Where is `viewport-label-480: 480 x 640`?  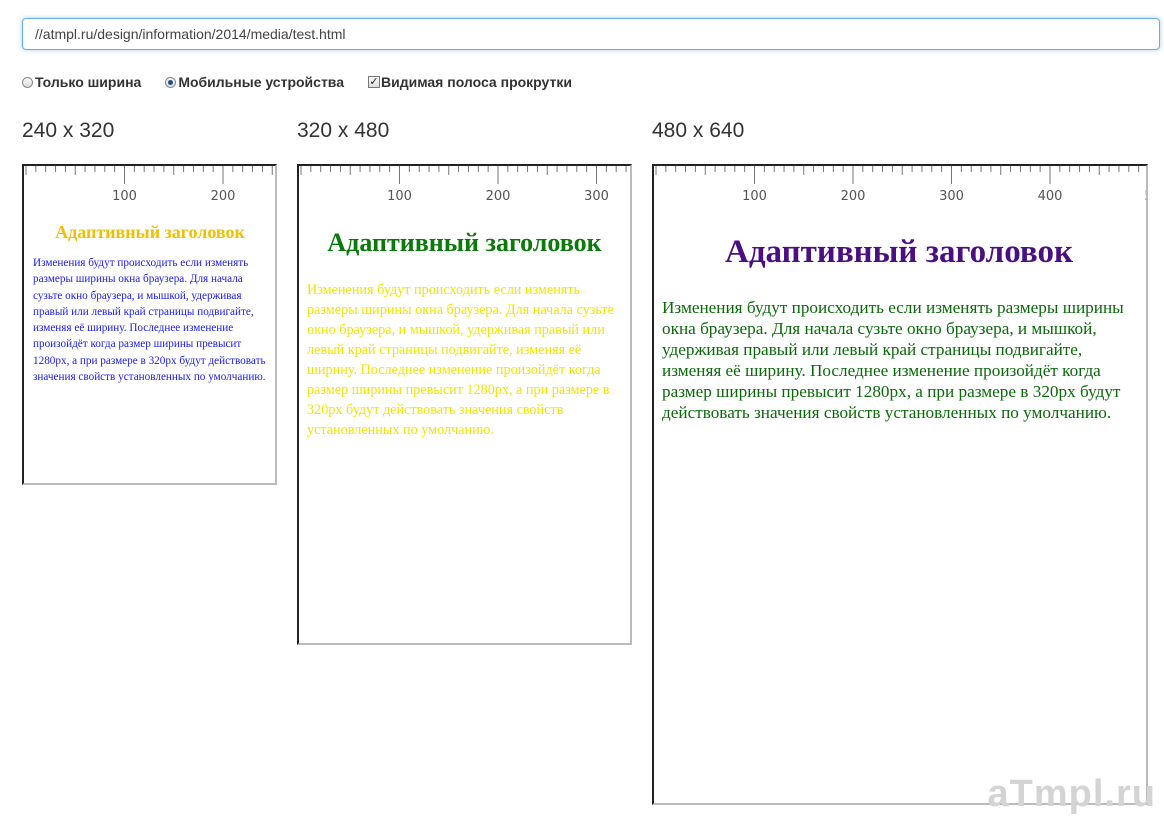 viewport-label-480: 480 x 640 is located at coordinates (698, 130).